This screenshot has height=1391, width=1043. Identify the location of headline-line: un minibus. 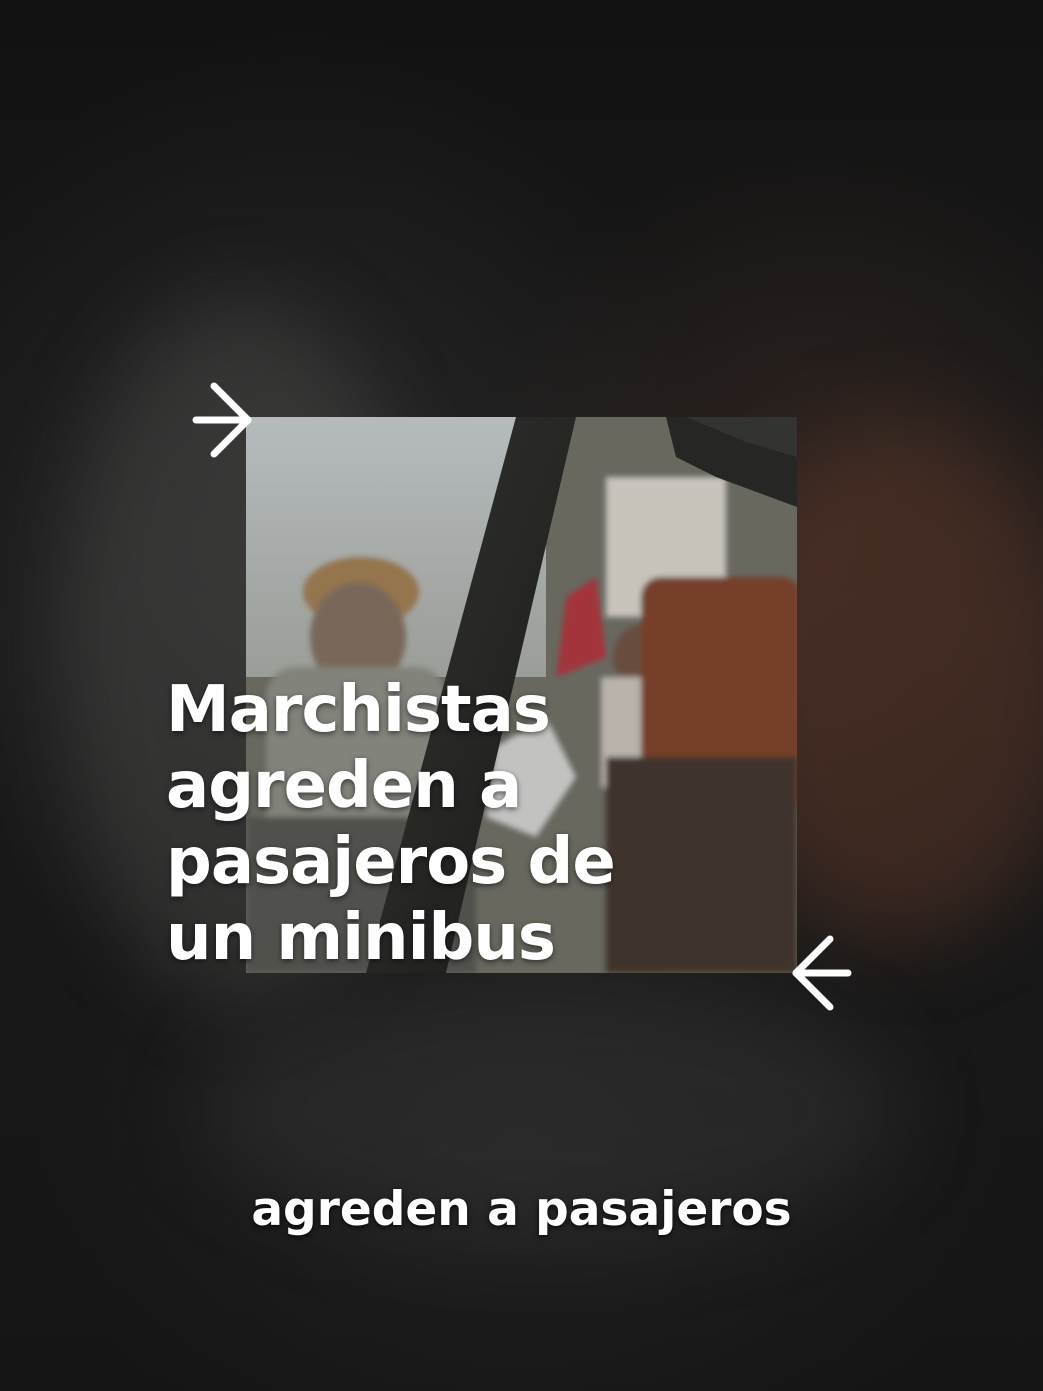
(361, 938).